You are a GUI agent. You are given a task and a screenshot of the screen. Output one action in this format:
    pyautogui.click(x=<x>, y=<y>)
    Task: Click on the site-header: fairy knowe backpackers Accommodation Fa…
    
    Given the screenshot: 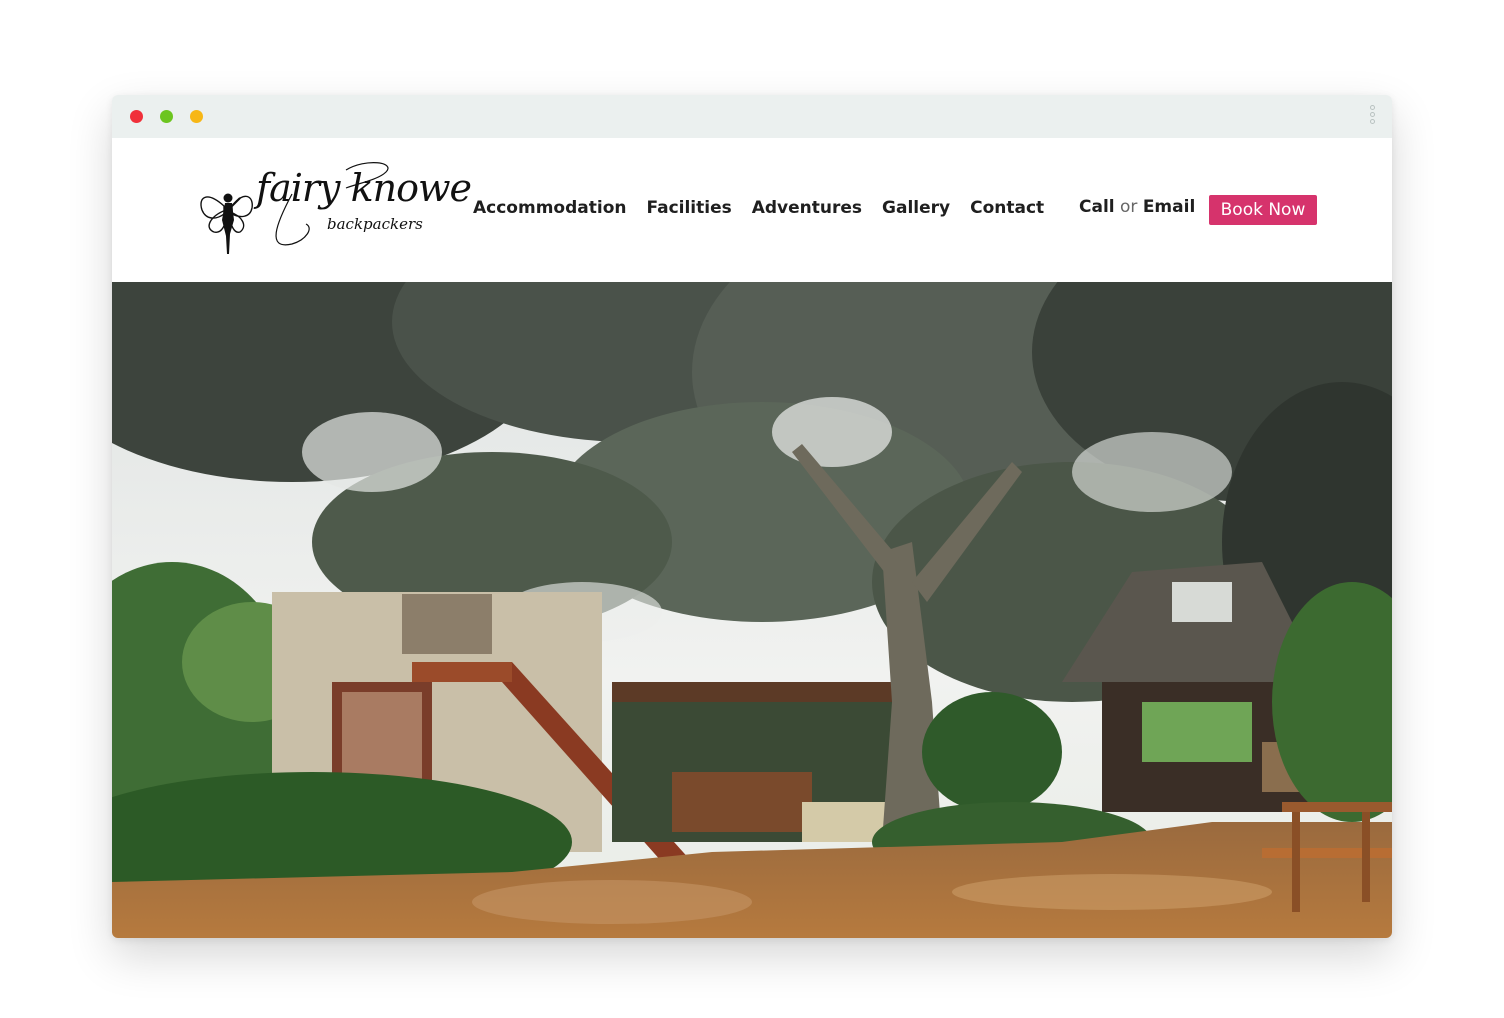 What is the action you would take?
    pyautogui.click(x=752, y=210)
    